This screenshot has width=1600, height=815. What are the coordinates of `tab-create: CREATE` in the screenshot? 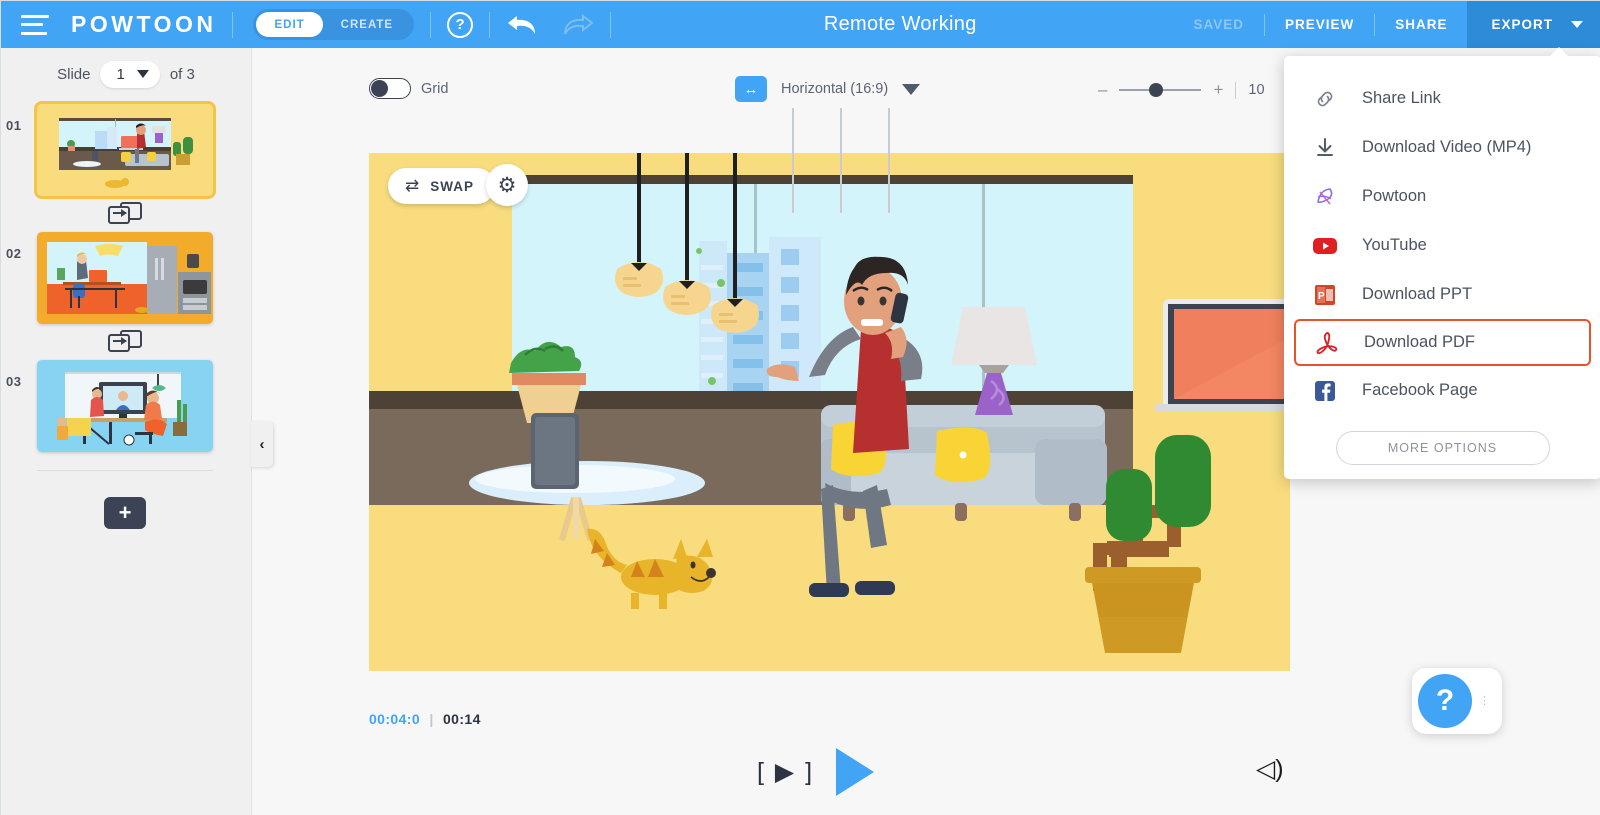 It's located at (367, 24).